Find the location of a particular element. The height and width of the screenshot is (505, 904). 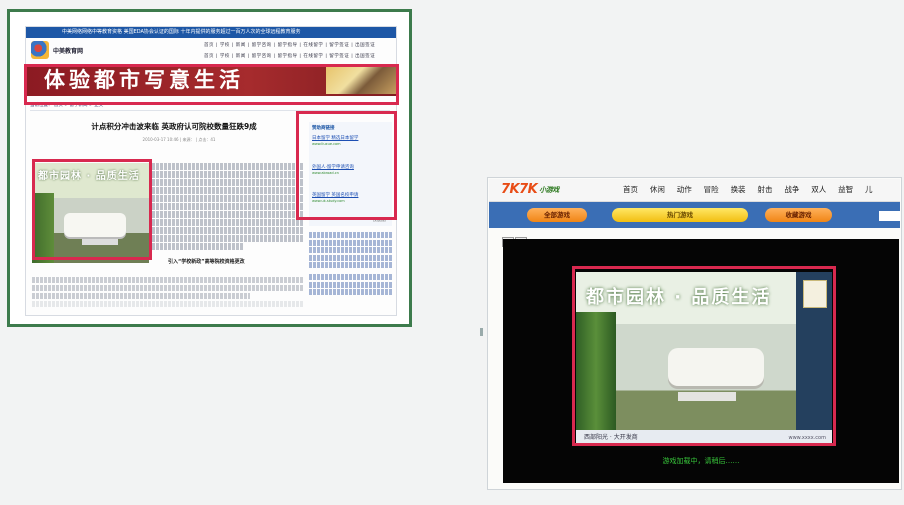

search-input is located at coordinates (889, 216).